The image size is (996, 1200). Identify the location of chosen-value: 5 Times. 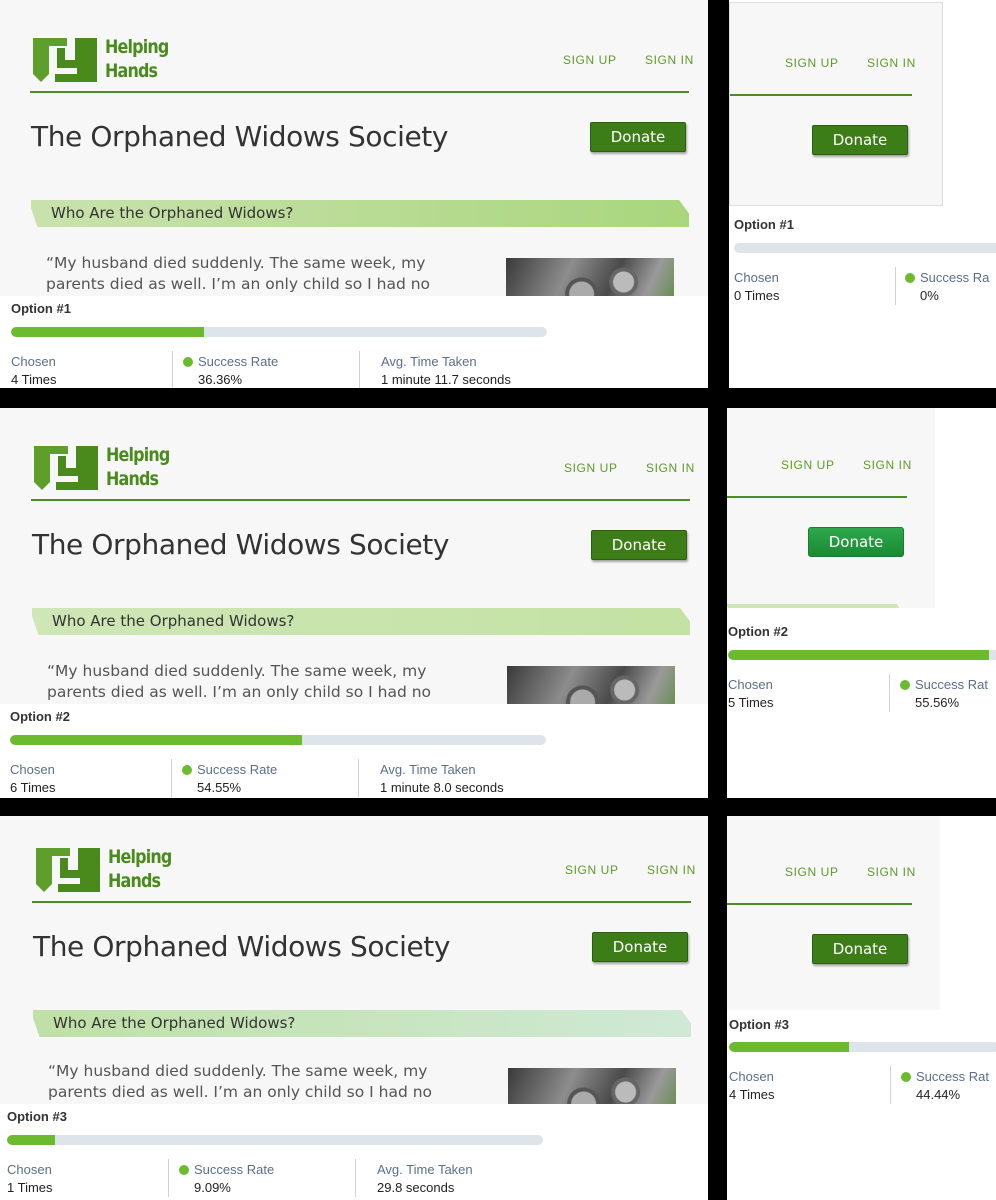
(751, 702).